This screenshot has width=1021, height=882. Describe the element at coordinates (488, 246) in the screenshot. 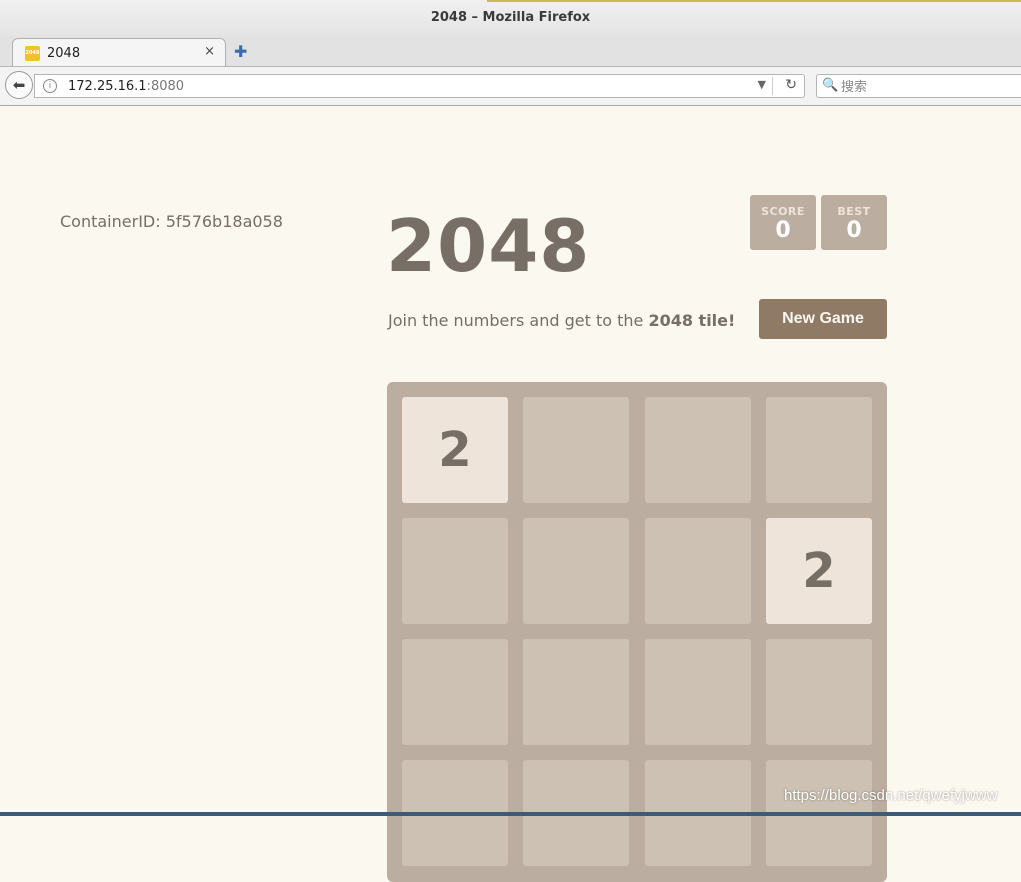

I see `game-title: 2048` at that location.